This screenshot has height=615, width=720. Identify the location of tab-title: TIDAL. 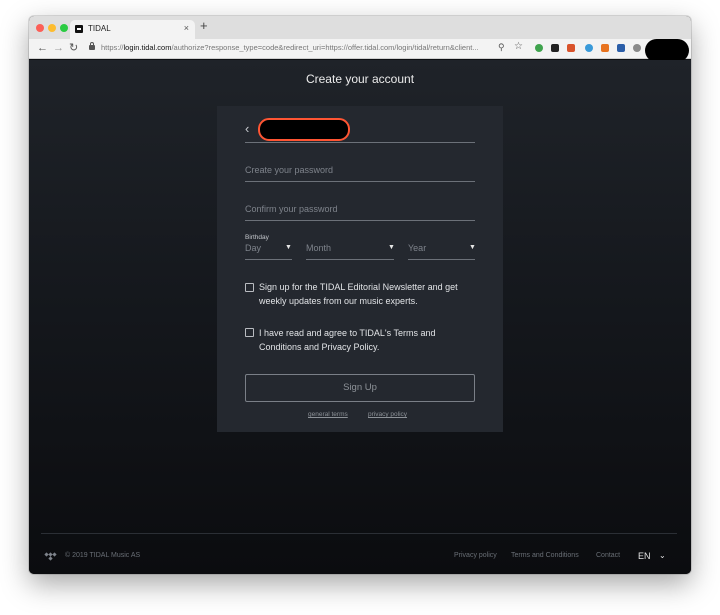
(99, 28).